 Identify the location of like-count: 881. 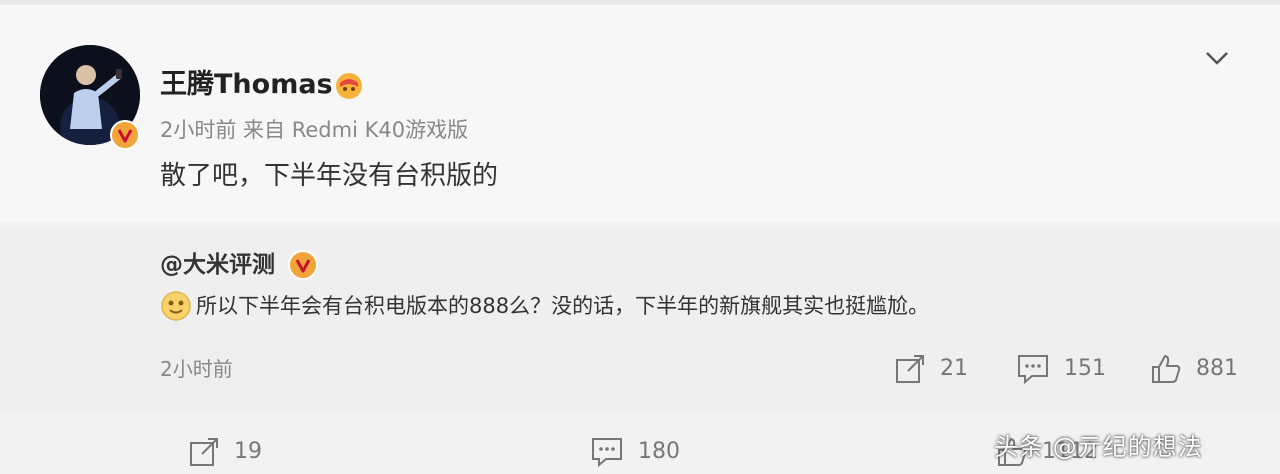
(1217, 368).